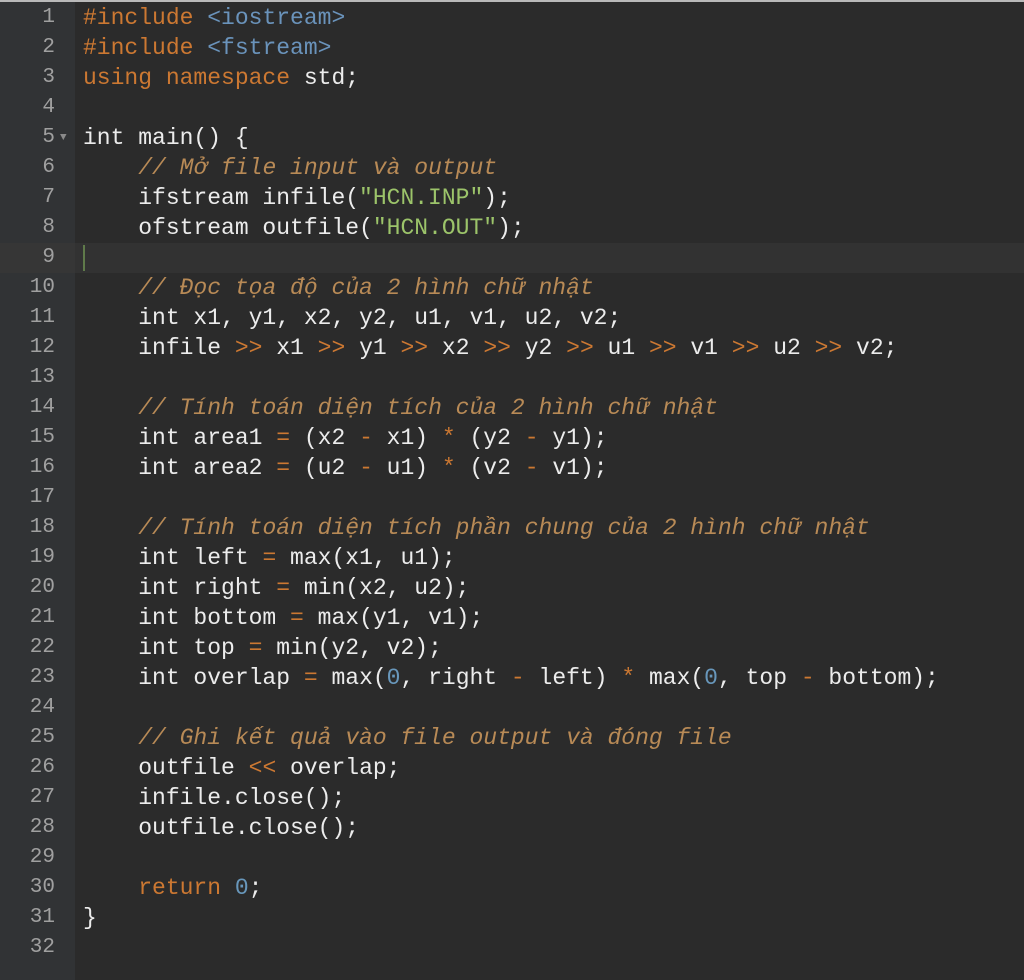 This screenshot has width=1024, height=980. I want to click on code-content: int right = min(x2, u2);, so click(276, 588).